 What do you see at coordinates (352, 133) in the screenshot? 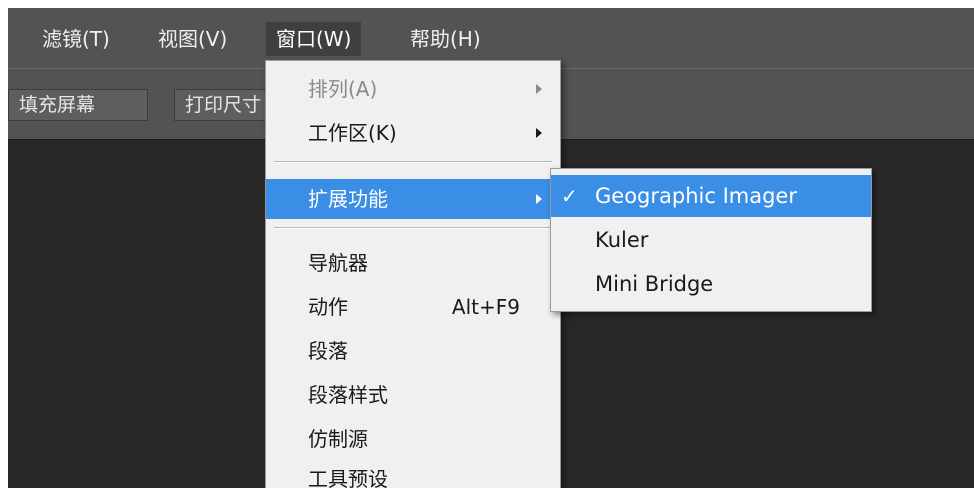
I see `menu-item-label: 工作区(K)` at bounding box center [352, 133].